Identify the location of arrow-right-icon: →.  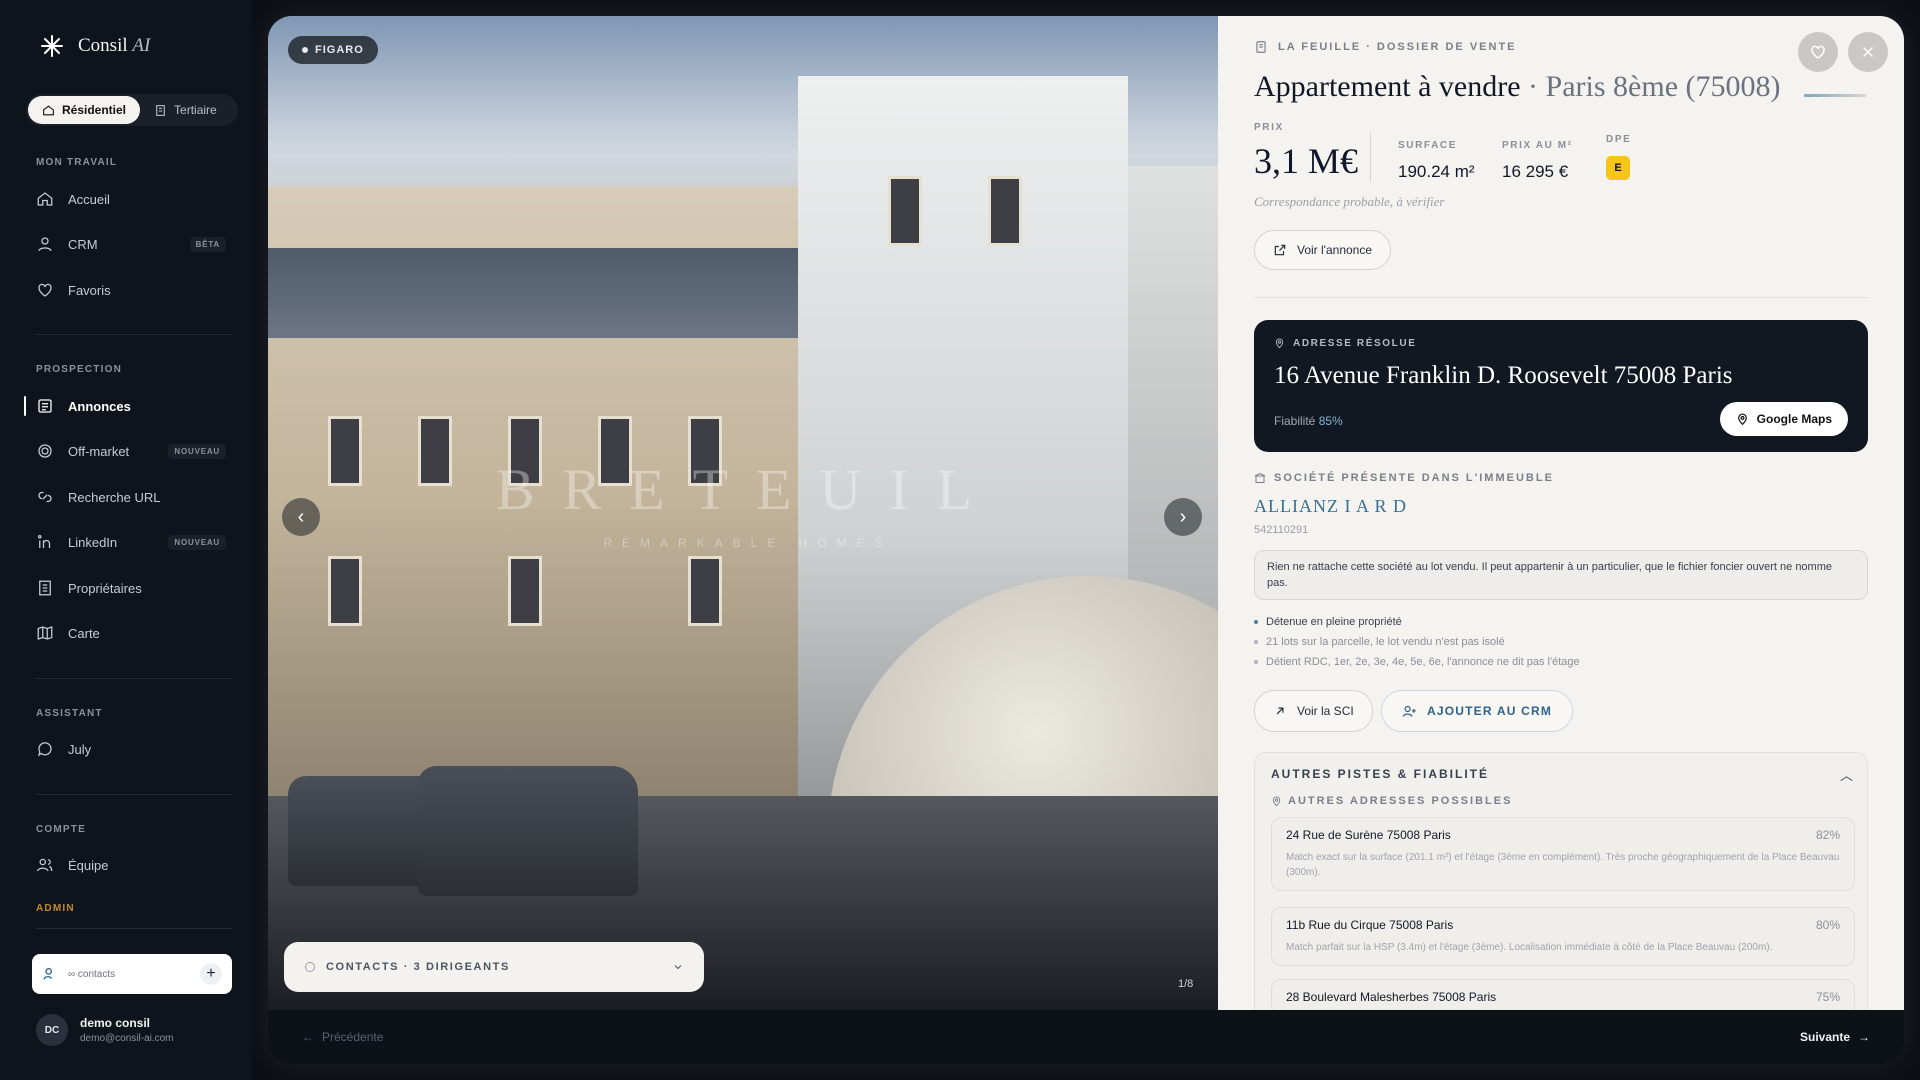
(1864, 1037).